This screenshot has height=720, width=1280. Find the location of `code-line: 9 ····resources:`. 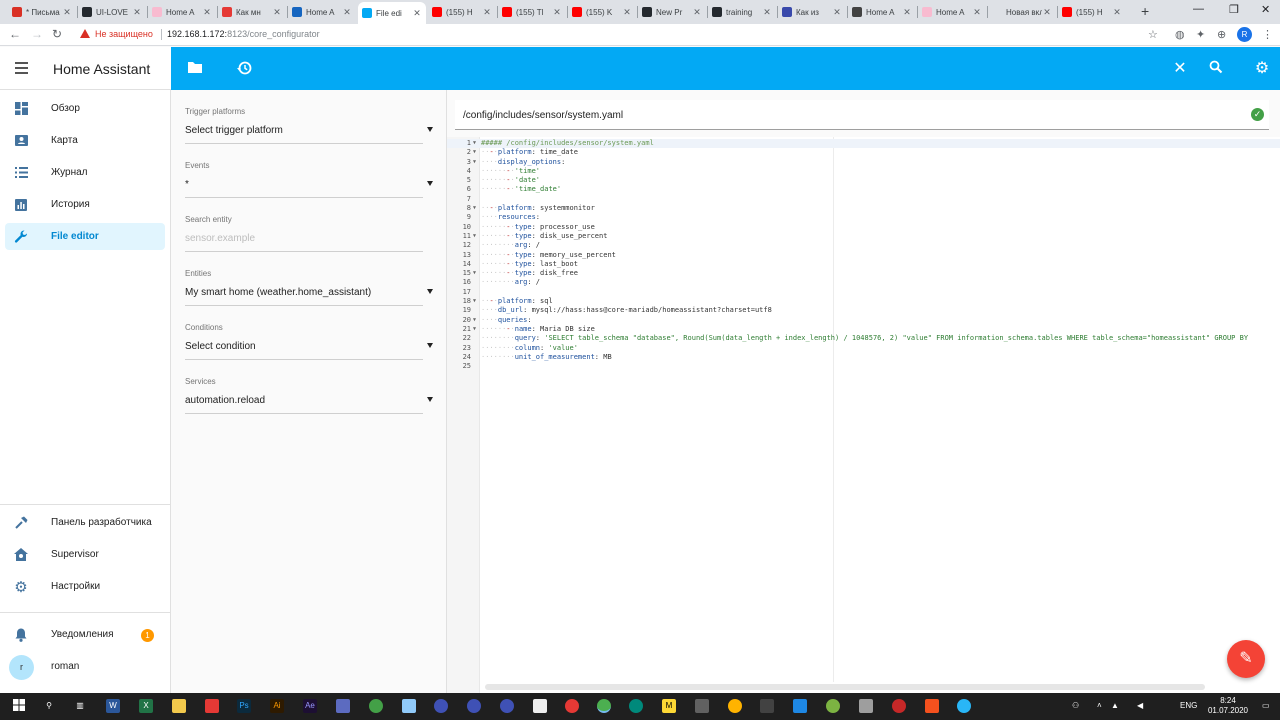

code-line: 9 ····resources: is located at coordinates (863, 217).